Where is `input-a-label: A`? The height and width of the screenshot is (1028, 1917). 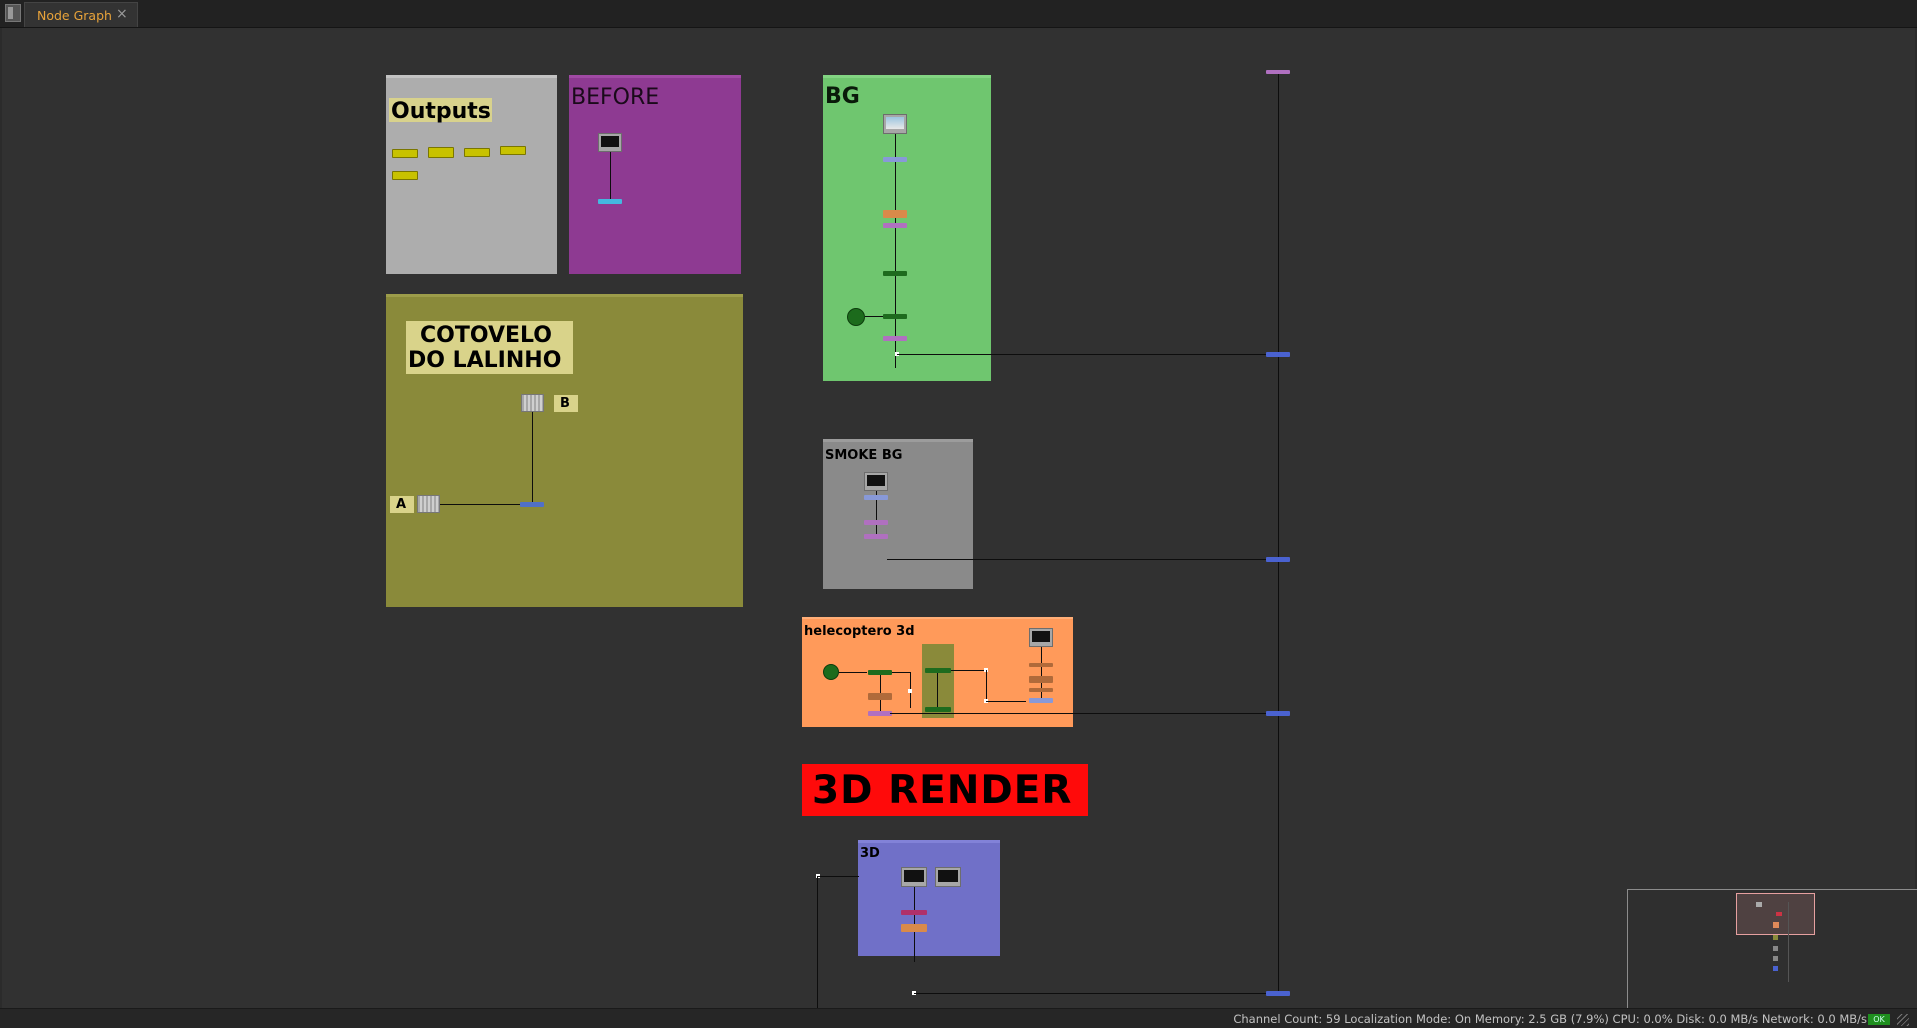 input-a-label: A is located at coordinates (402, 504).